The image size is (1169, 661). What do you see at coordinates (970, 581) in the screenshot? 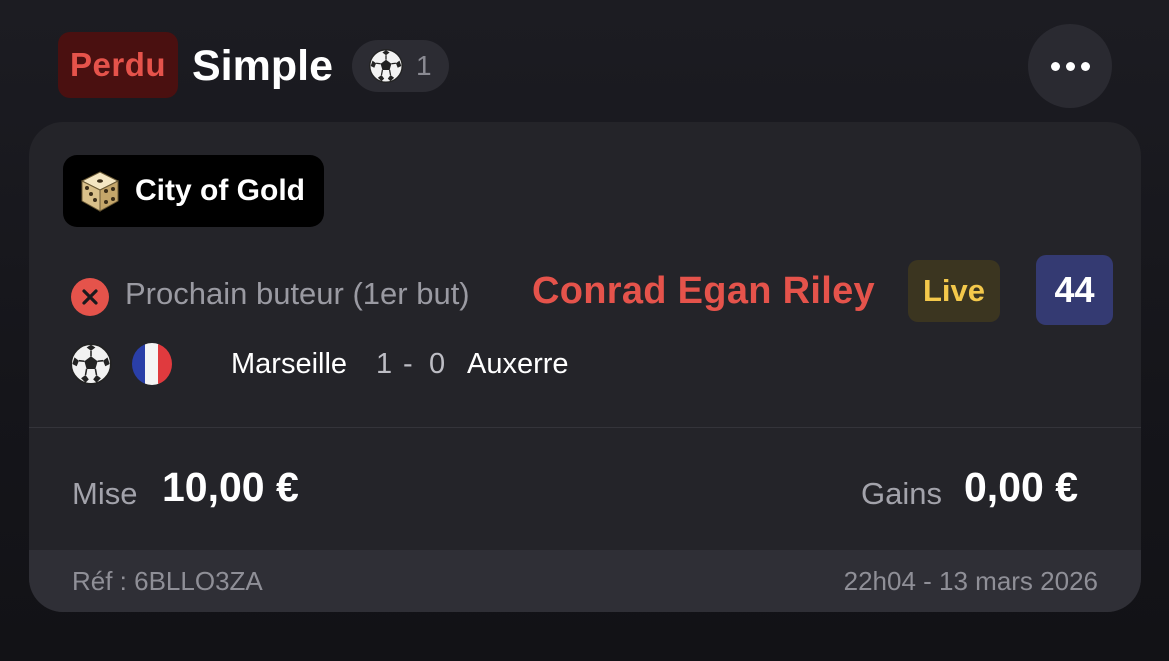
I see `bet-date: 22h04 - 13 mars 2026` at bounding box center [970, 581].